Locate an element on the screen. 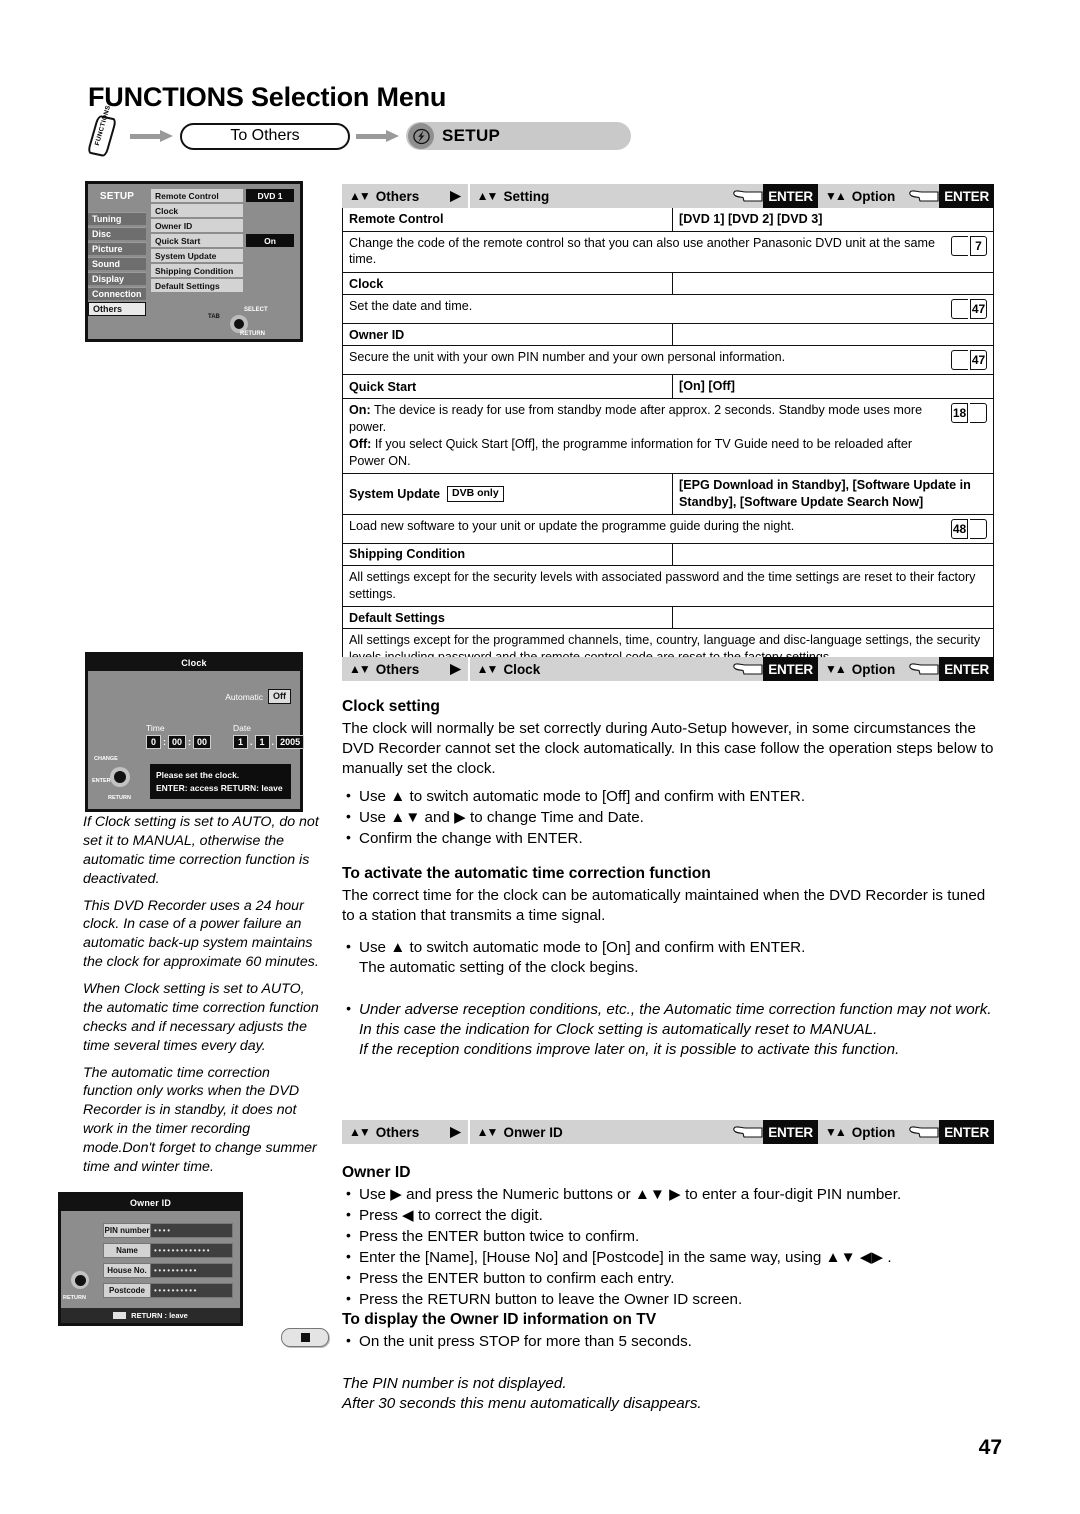 Image resolution: width=1080 pixels, height=1514 pixels. setup-category-sound: Sound is located at coordinates (117, 263).